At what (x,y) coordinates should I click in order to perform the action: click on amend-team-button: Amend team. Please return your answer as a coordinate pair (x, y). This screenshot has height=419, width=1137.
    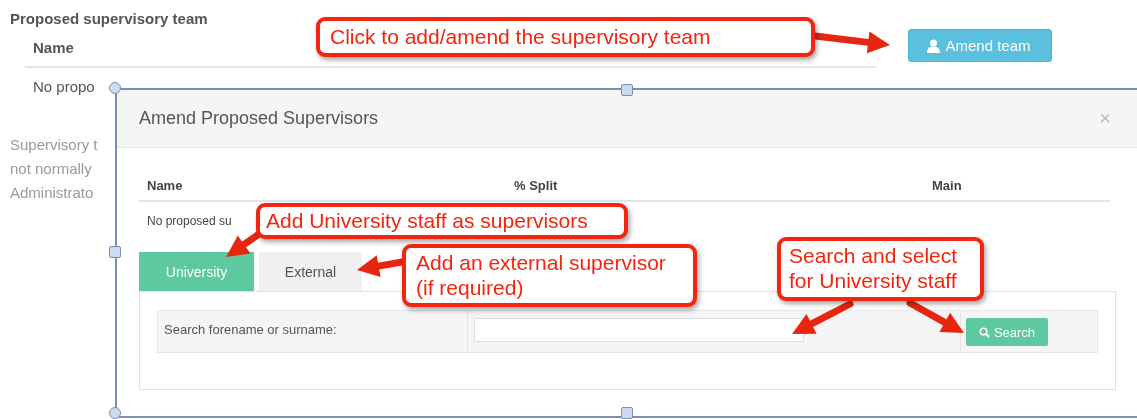
    Looking at the image, I should click on (980, 45).